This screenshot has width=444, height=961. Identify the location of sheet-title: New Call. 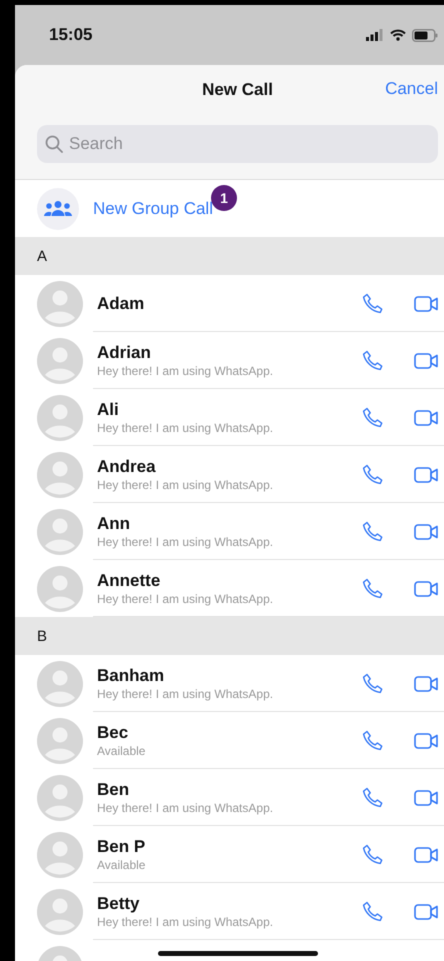
(237, 90).